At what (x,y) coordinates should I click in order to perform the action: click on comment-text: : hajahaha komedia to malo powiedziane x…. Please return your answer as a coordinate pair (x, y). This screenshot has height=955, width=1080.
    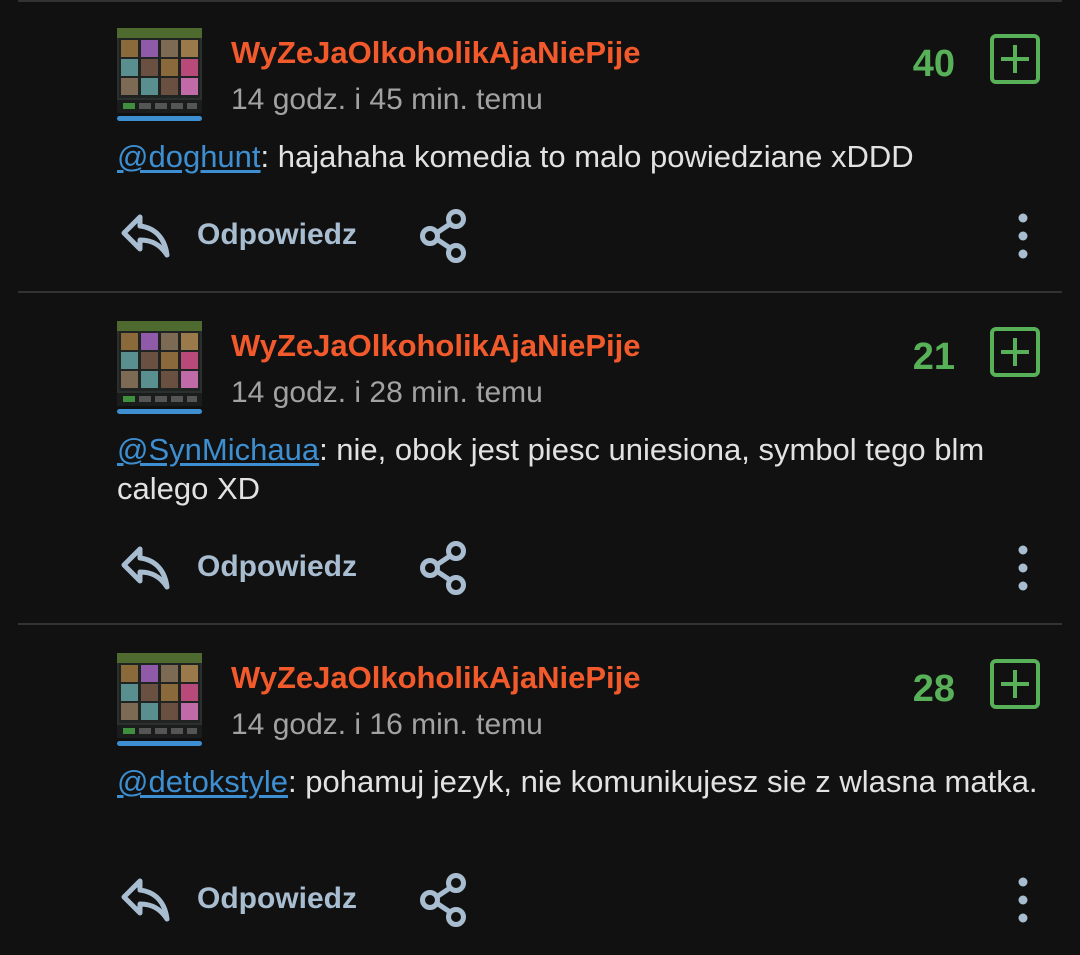
    Looking at the image, I should click on (587, 156).